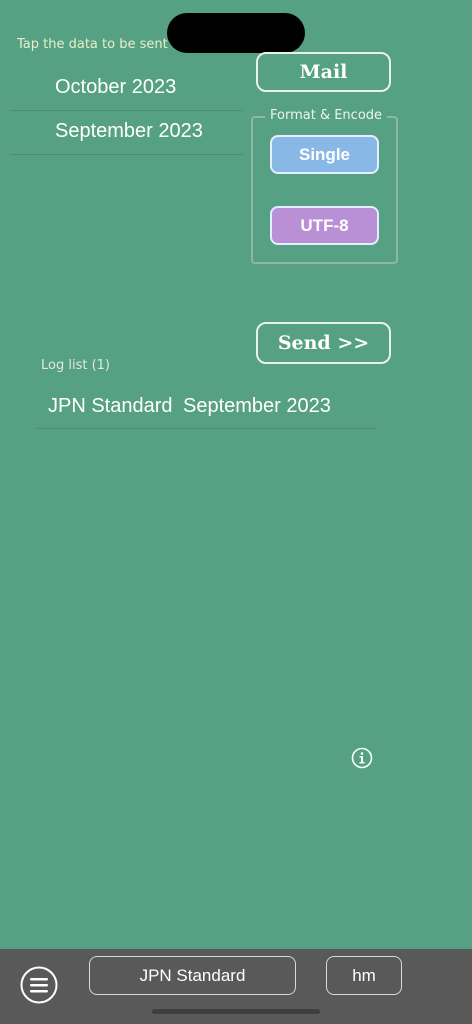  Describe the element at coordinates (116, 87) in the screenshot. I see `data-list-item-label: October 2023` at that location.